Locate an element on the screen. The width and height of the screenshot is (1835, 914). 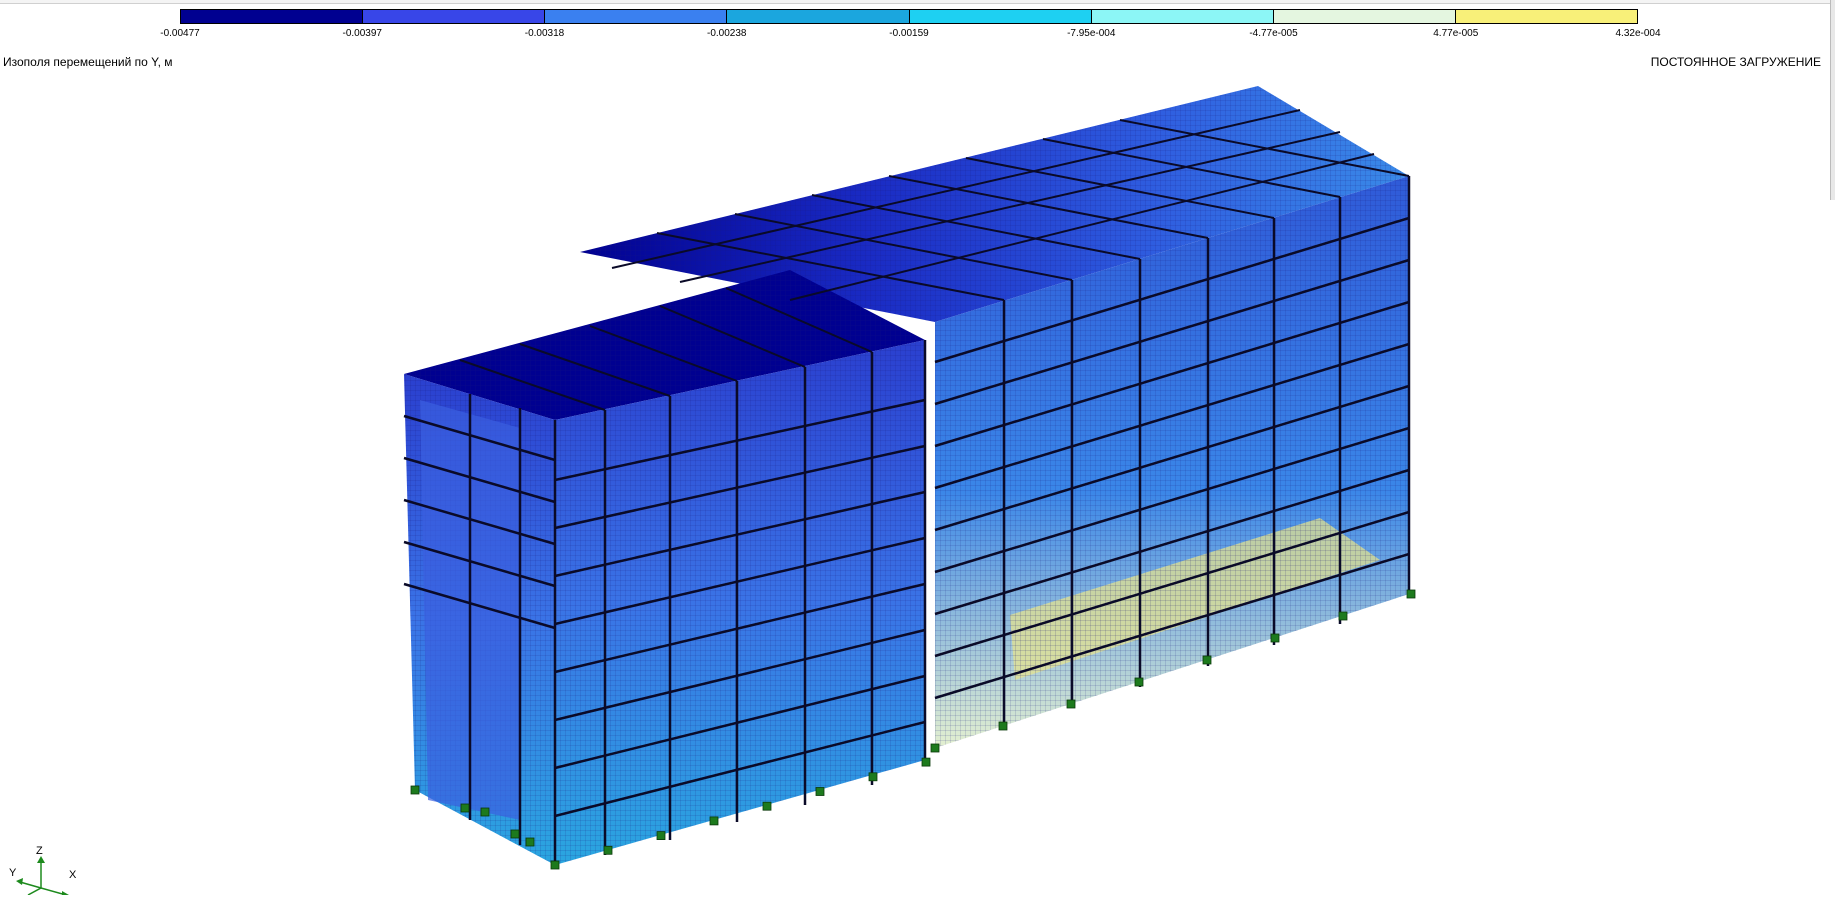
axis-triad: Z Y X is located at coordinates (41, 870).